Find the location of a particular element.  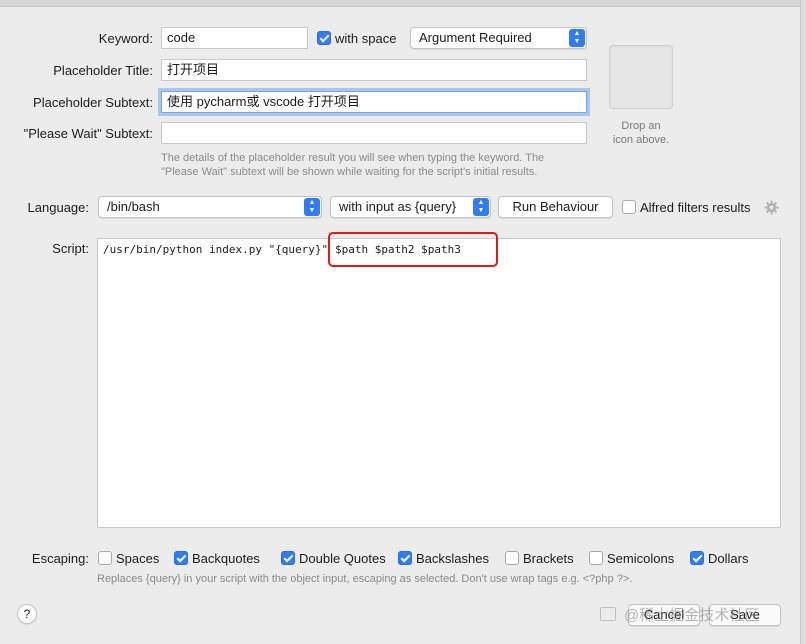

language-select: /bin/bash ▲ ▼ is located at coordinates (210, 207).